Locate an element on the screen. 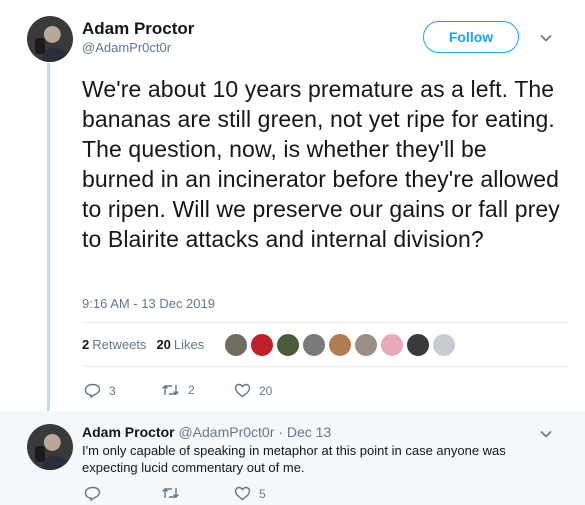 The width and height of the screenshot is (585, 505). reply-header: Adam Proctor @AdamPr0ct0r · Dec 13 is located at coordinates (206, 432).